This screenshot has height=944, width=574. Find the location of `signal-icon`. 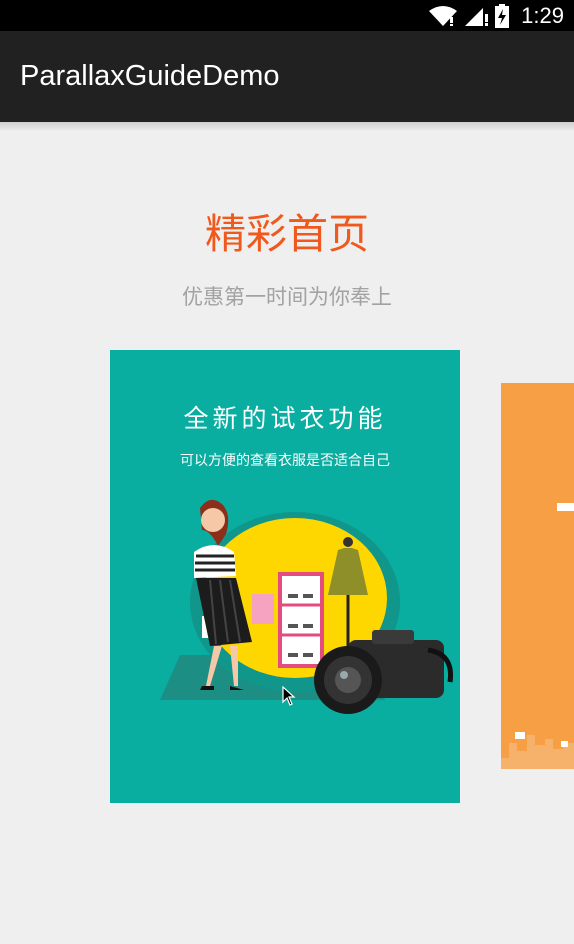

signal-icon is located at coordinates (477, 16).